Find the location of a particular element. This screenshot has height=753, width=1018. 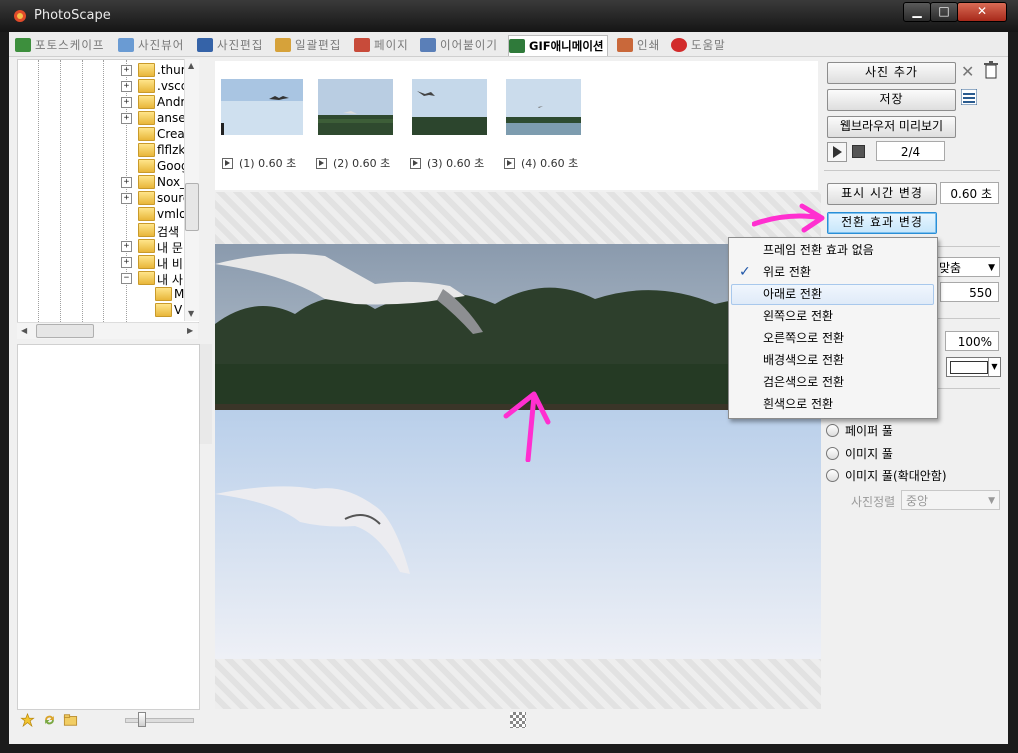

menu-item-transition: 검은색으로 전환 is located at coordinates (832, 382).